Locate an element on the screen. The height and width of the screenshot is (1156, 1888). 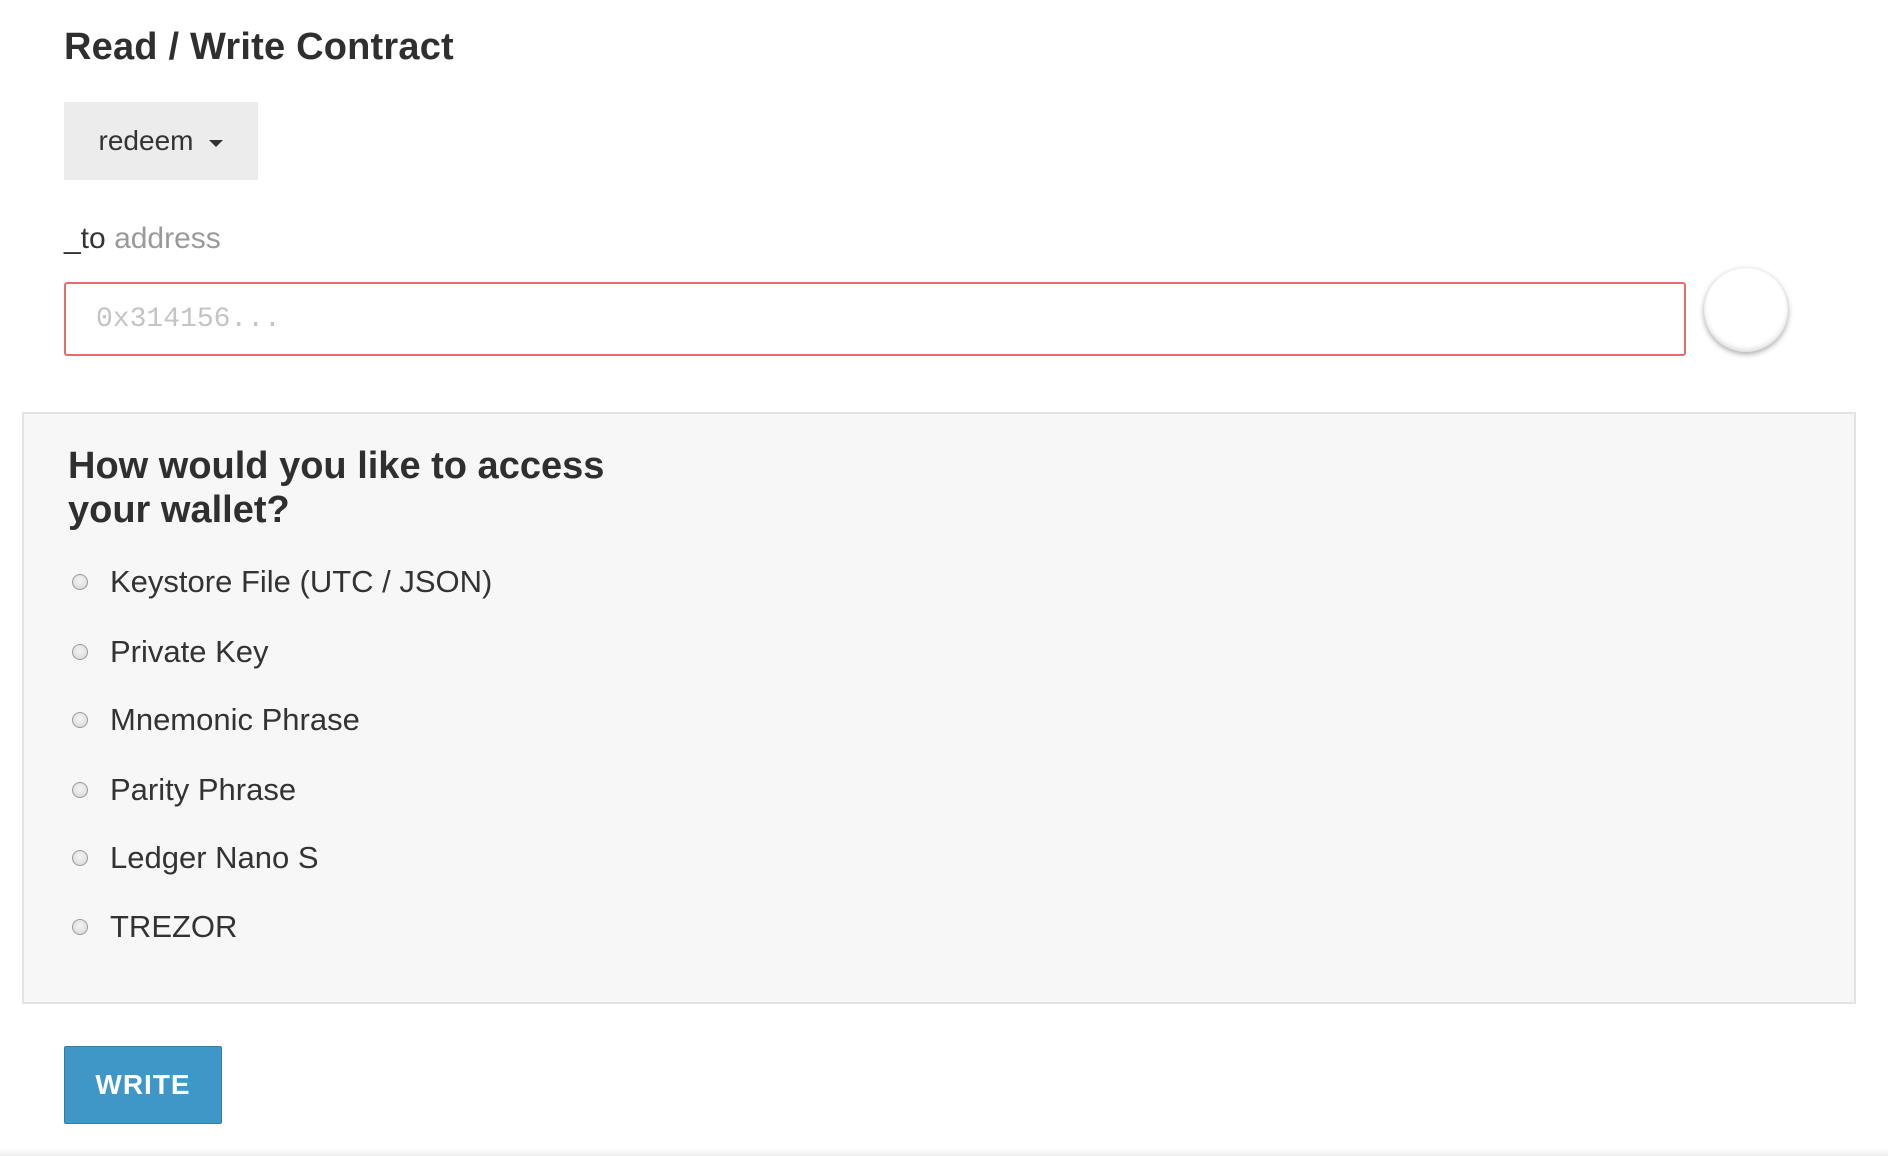
wallet-option-trezor: TREZOR is located at coordinates (154, 927).